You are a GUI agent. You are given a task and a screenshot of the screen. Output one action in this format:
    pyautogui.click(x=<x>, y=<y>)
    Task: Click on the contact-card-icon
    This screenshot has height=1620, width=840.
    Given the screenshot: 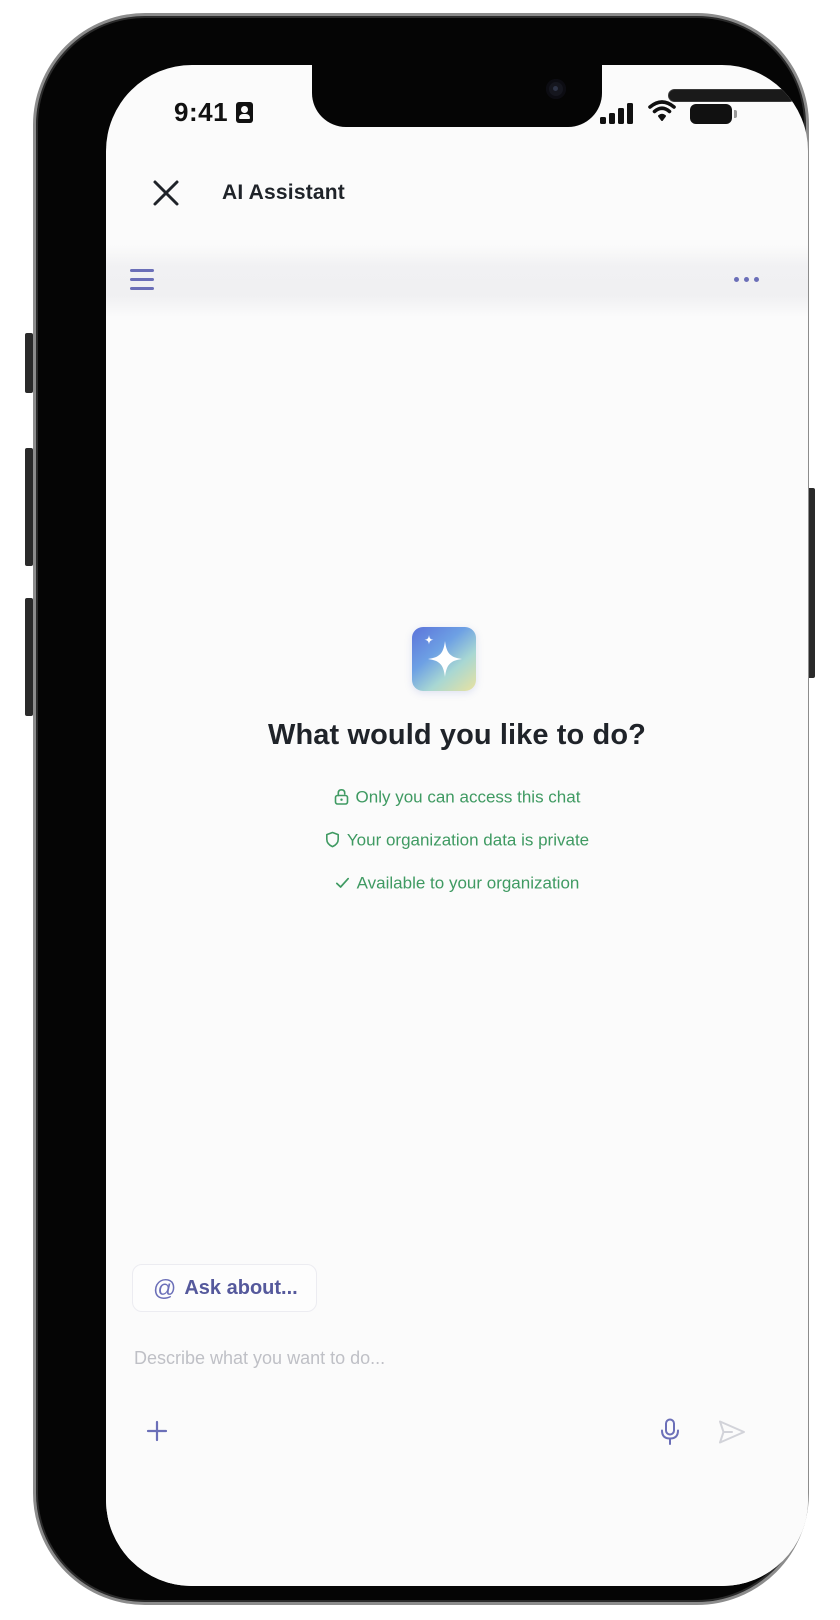 What is the action you would take?
    pyautogui.click(x=244, y=112)
    